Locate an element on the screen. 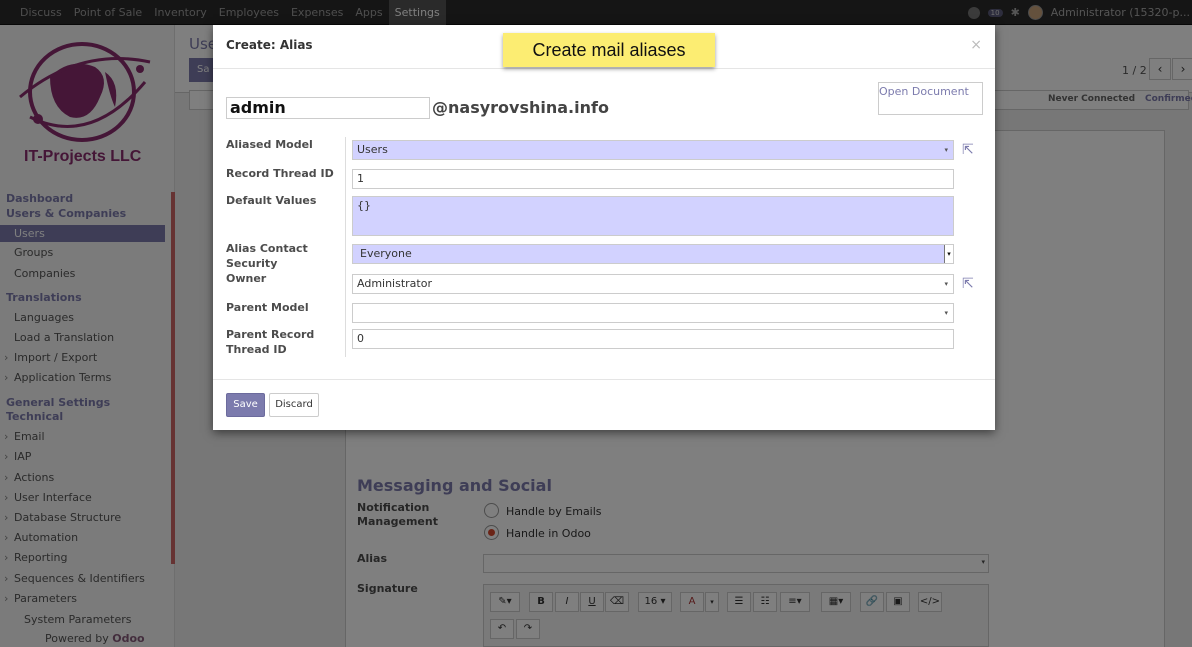 The height and width of the screenshot is (647, 1192). label-divider is located at coordinates (345, 247).